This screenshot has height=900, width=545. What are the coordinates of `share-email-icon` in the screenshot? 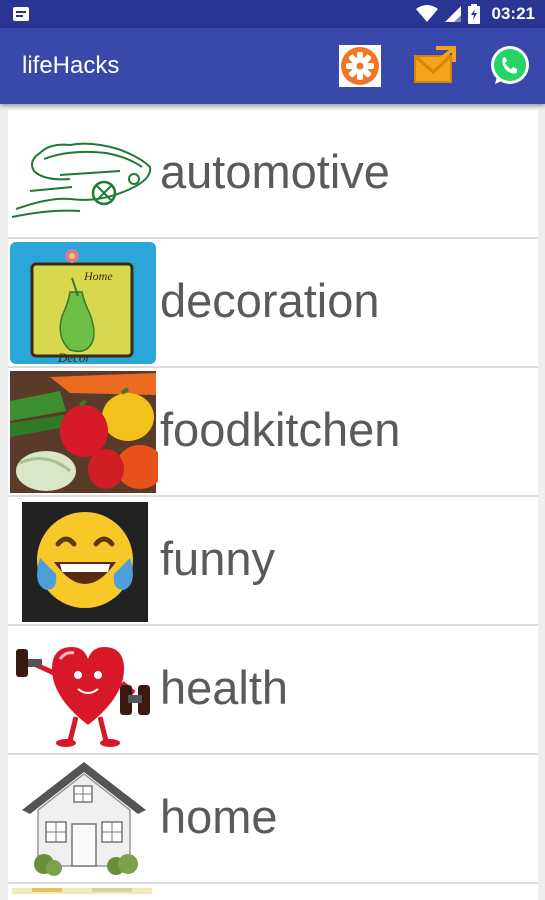 It's located at (435, 64).